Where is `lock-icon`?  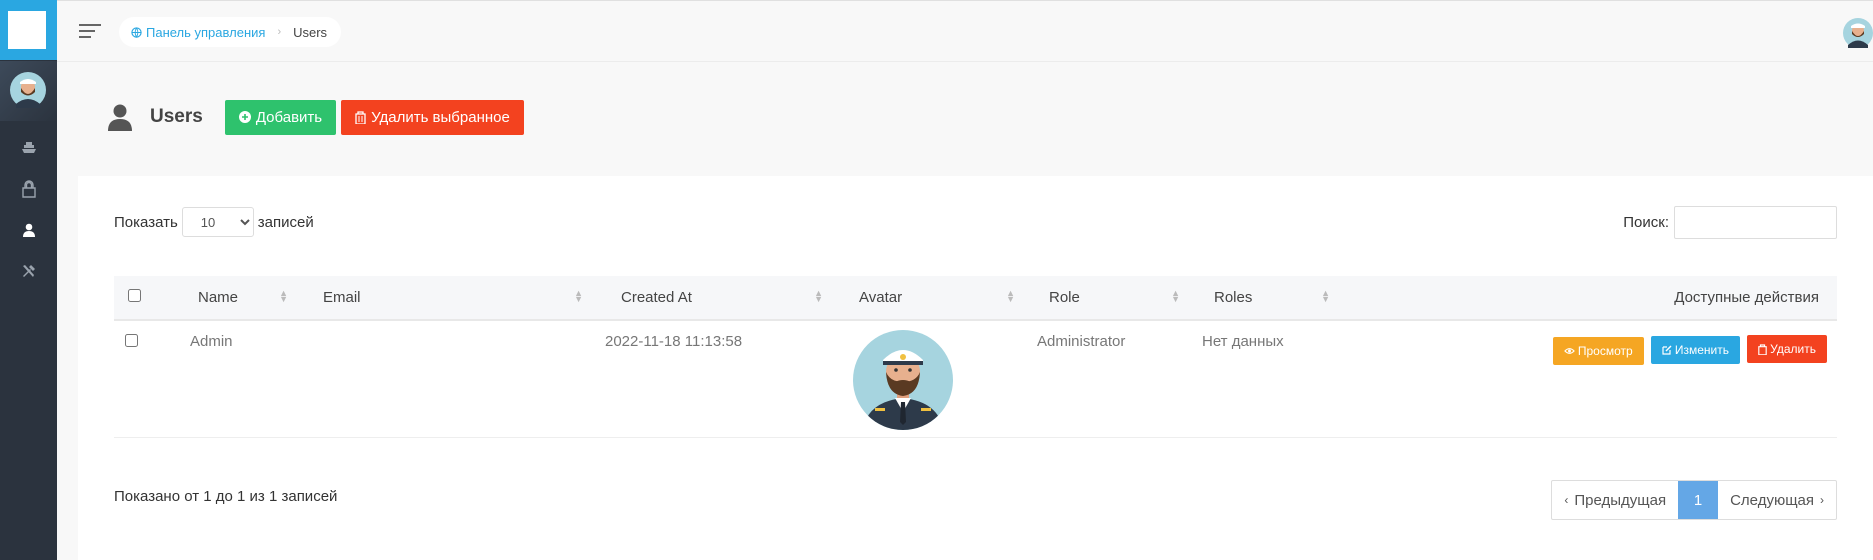
lock-icon is located at coordinates (28, 189).